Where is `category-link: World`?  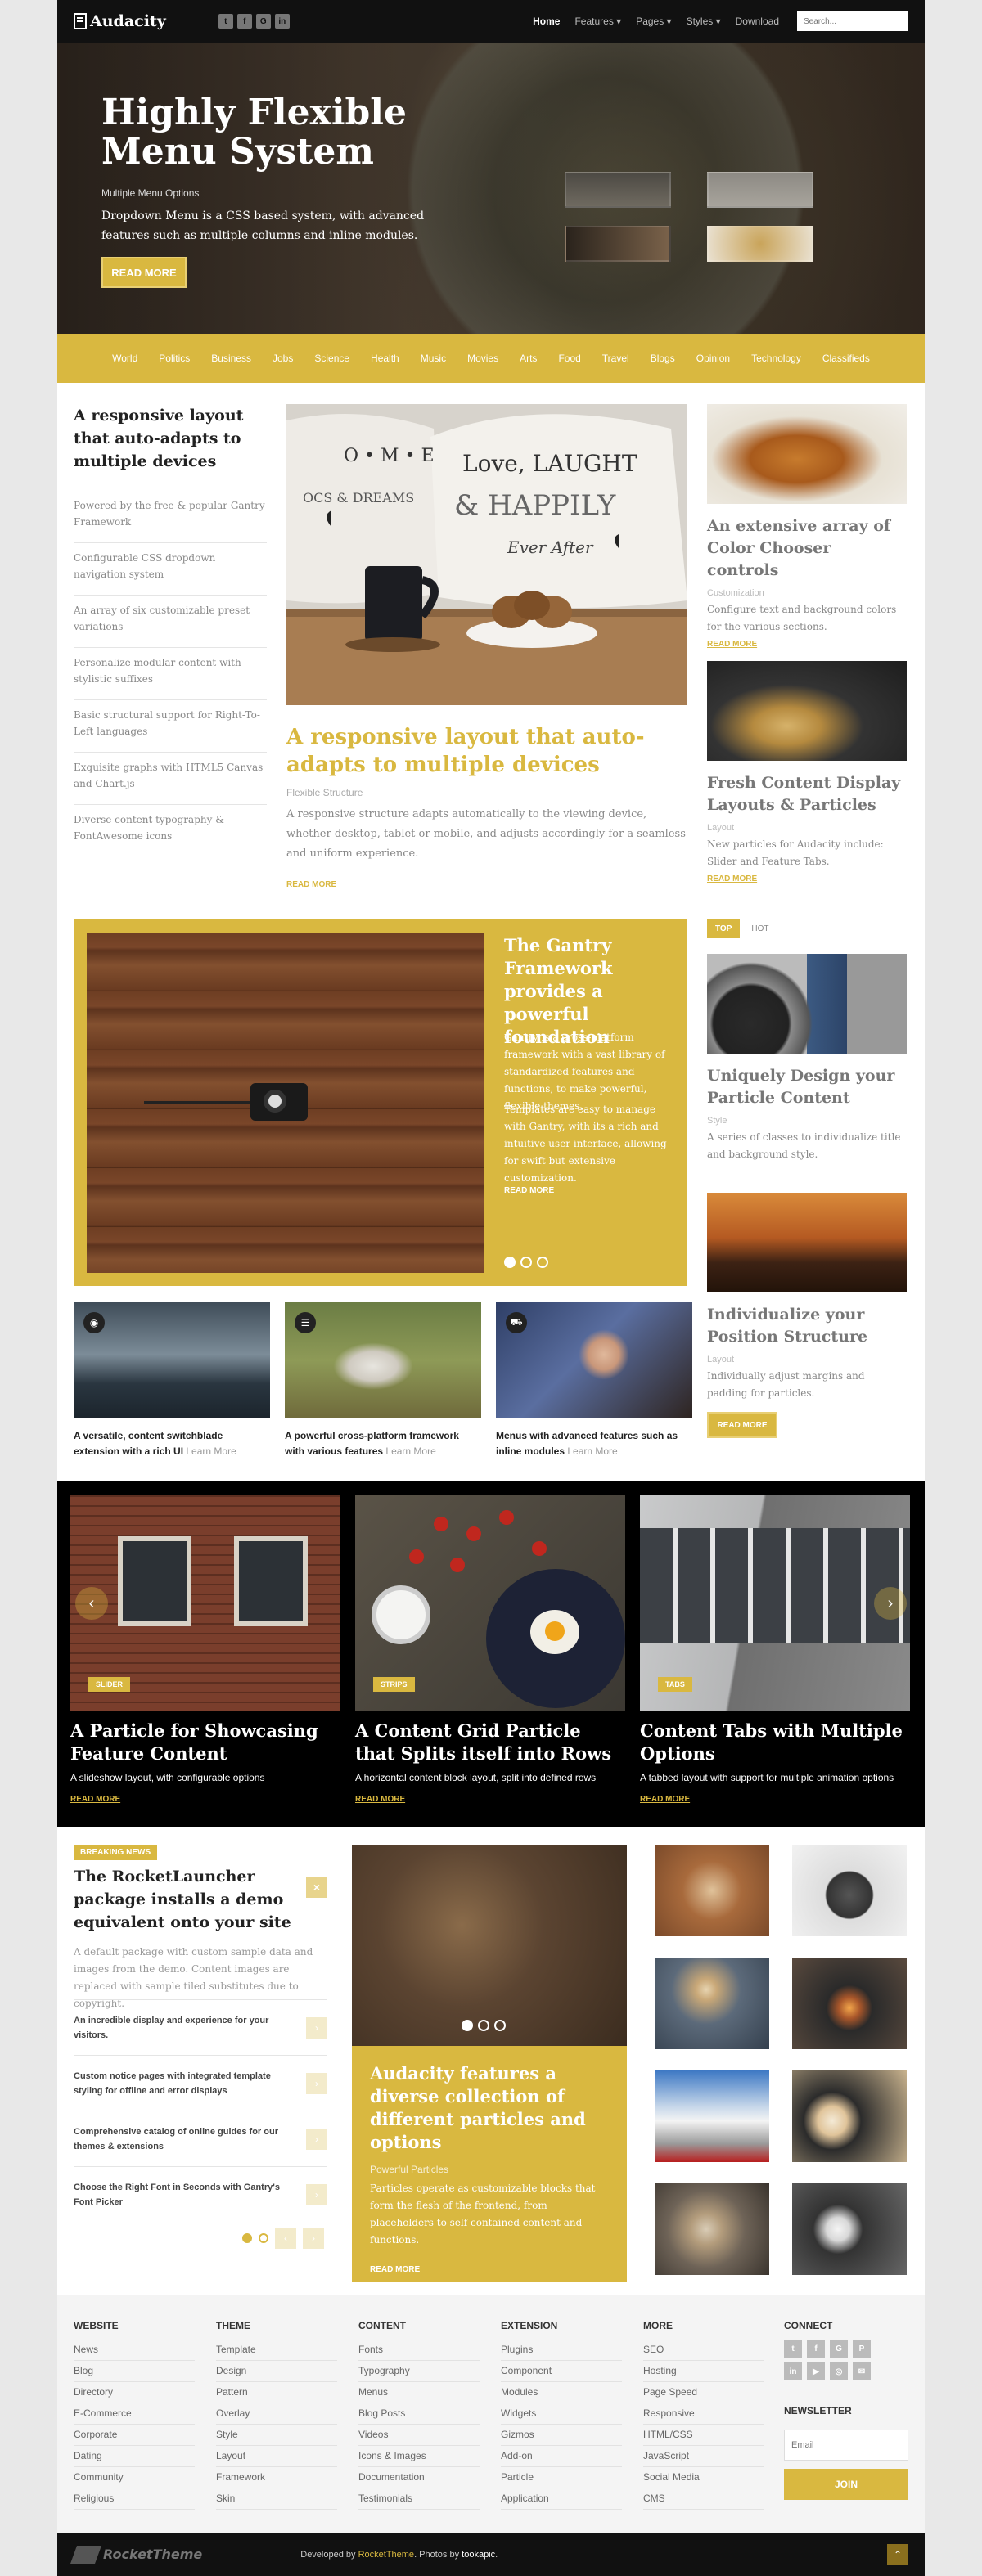 category-link: World is located at coordinates (124, 358).